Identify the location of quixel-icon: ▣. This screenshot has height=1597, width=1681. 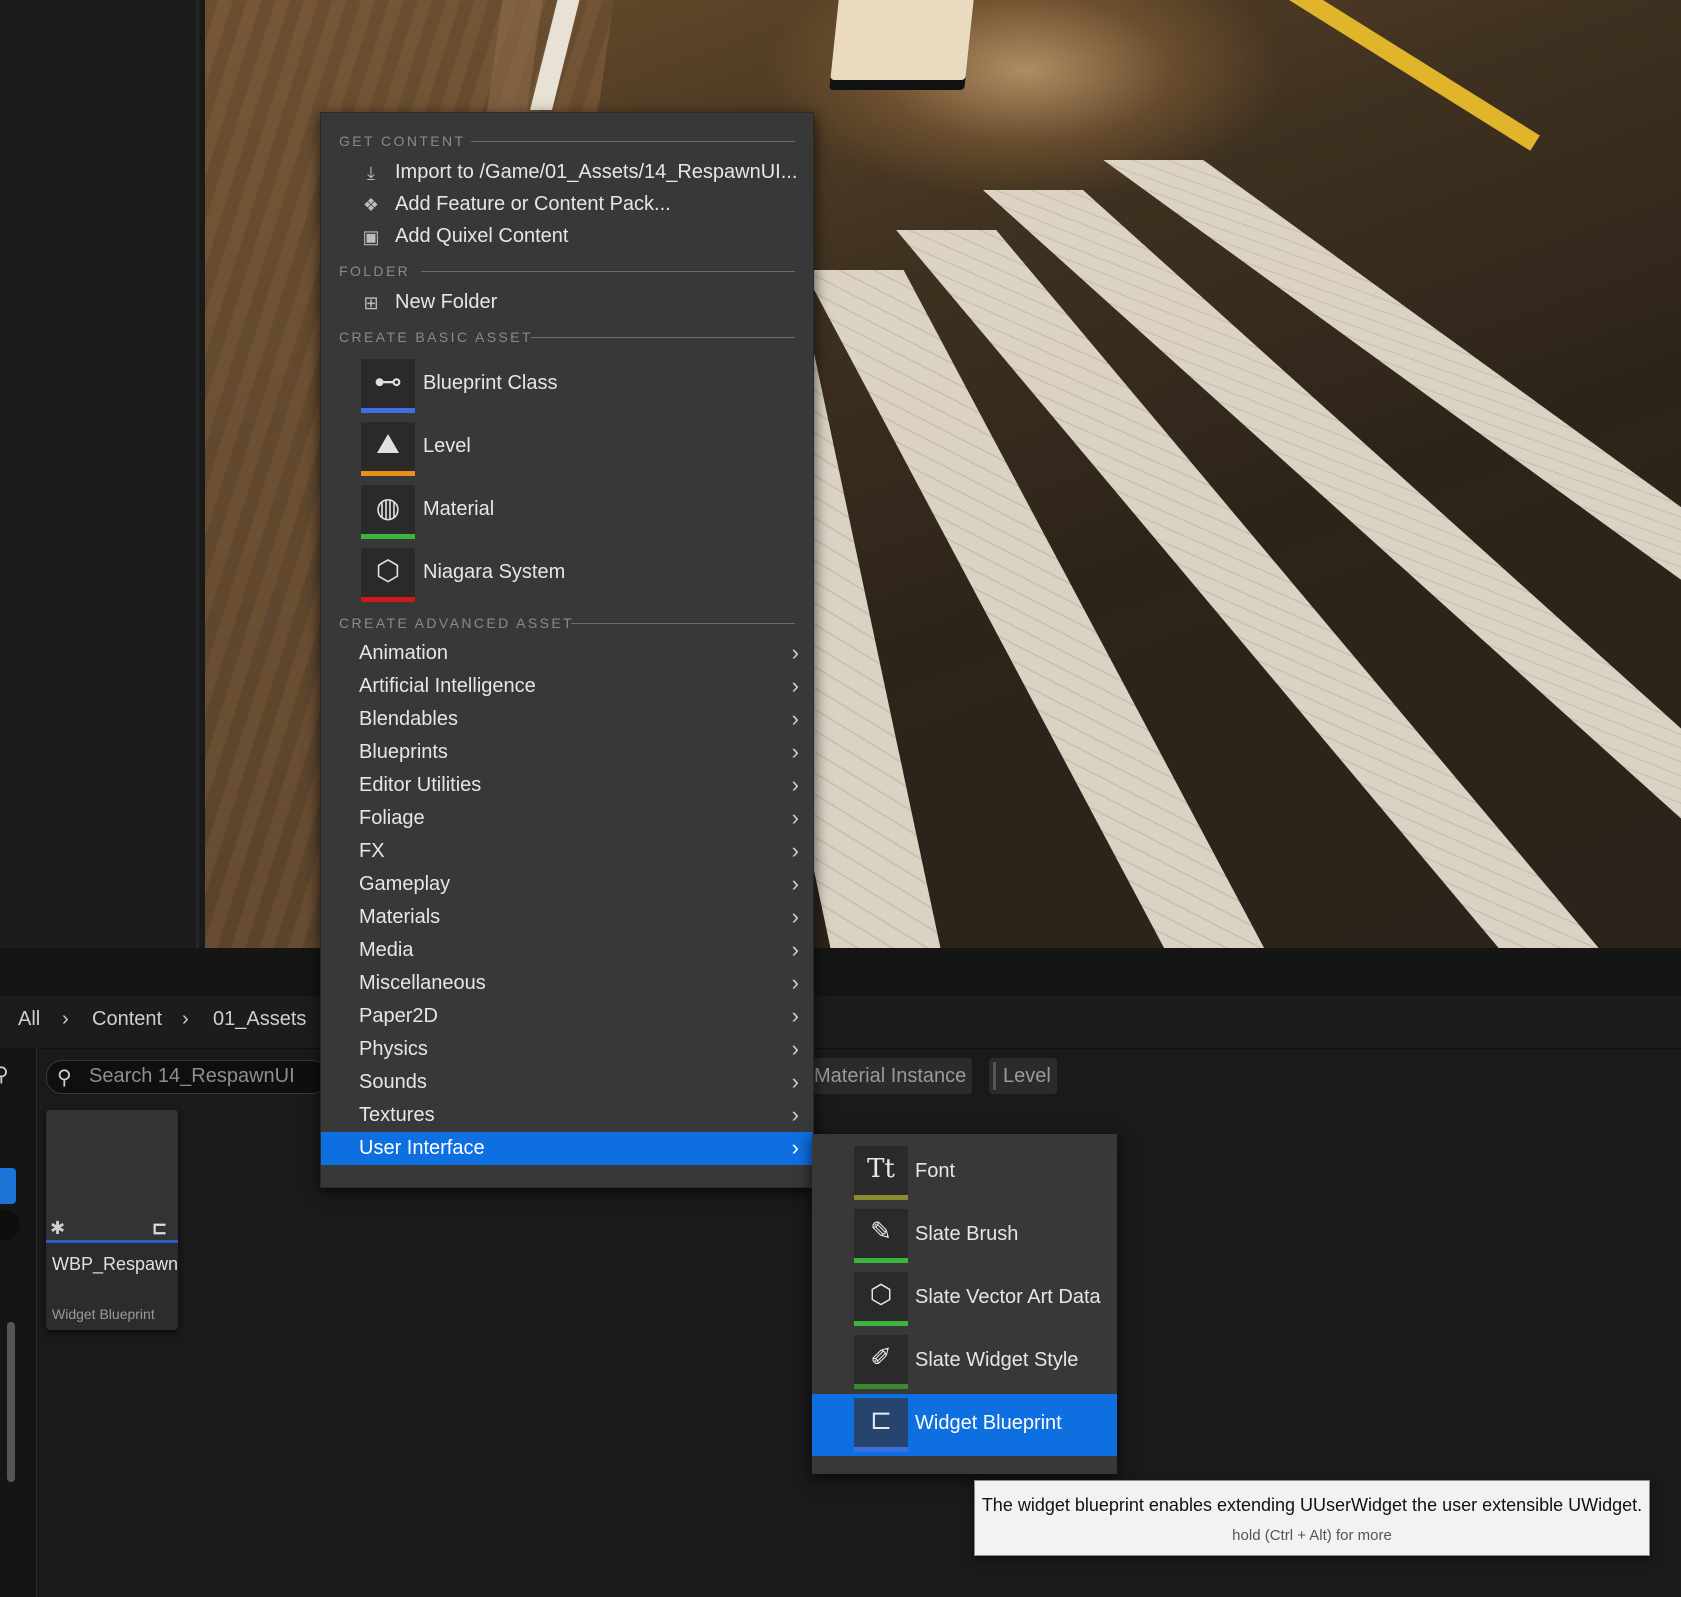
(371, 237).